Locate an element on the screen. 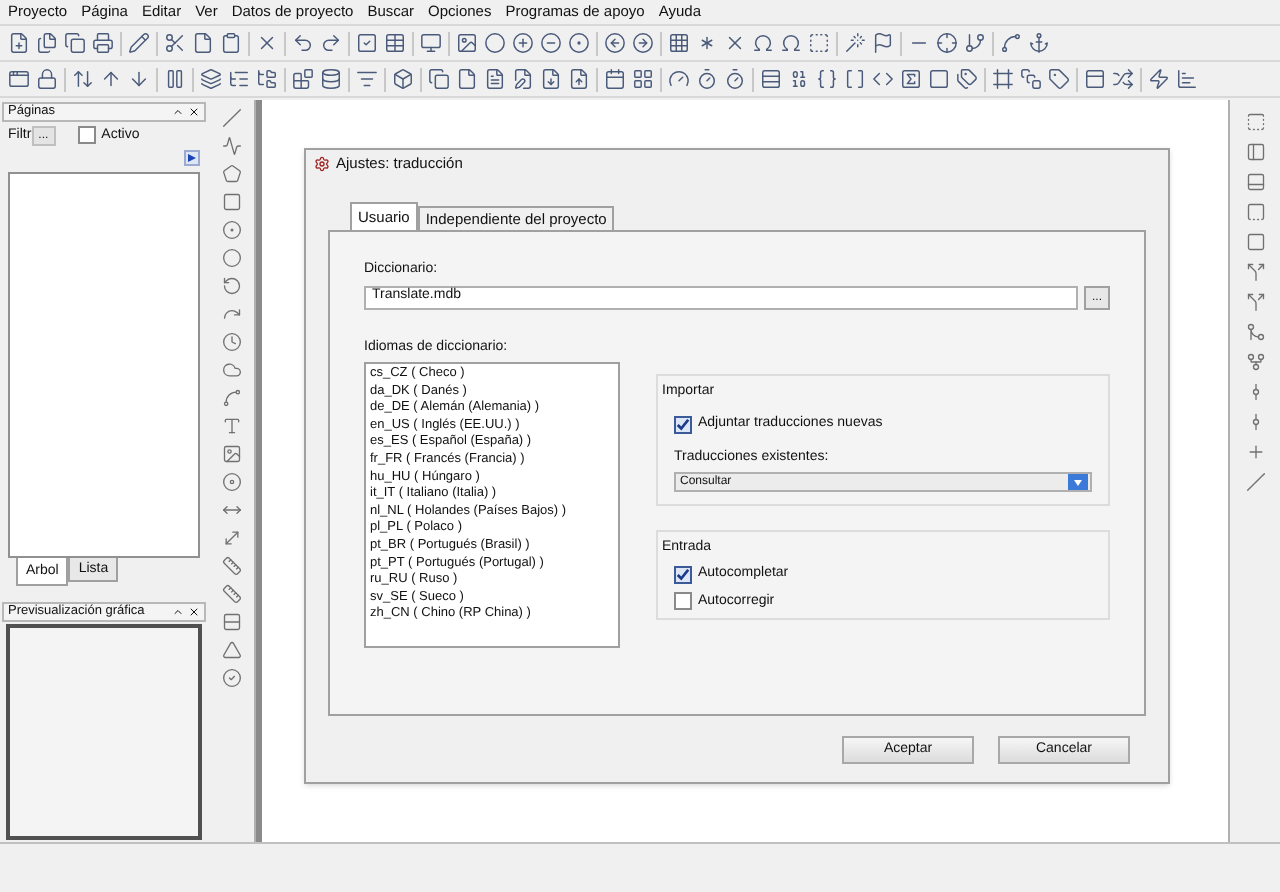 The height and width of the screenshot is (892, 1280). blocks-icon is located at coordinates (303, 79).